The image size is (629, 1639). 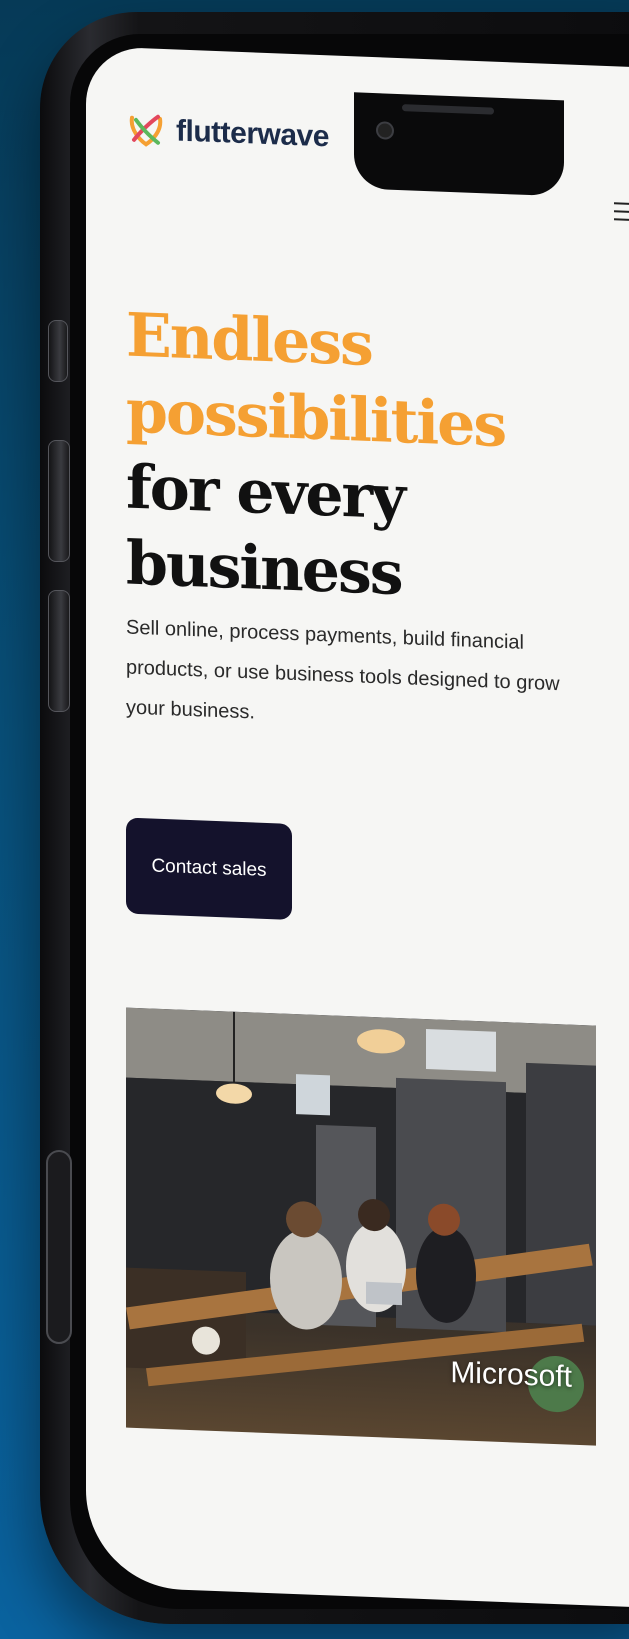 I want to click on hero-heading: Endless possibilities for every business, so click(x=366, y=459).